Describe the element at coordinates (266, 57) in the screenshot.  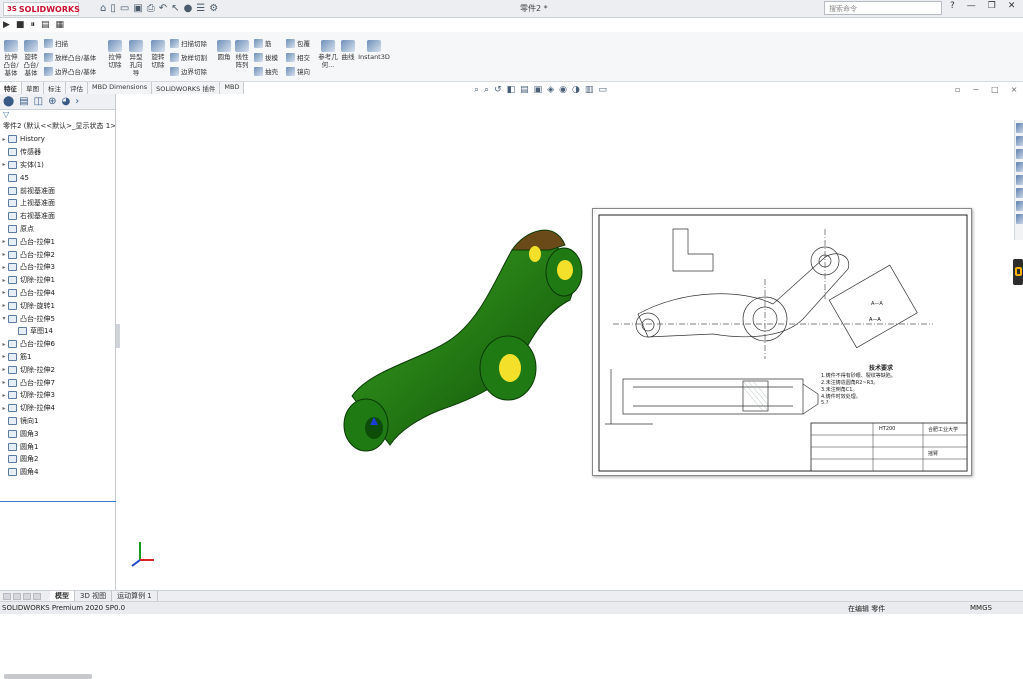
I see `draft-button: 拔模` at that location.